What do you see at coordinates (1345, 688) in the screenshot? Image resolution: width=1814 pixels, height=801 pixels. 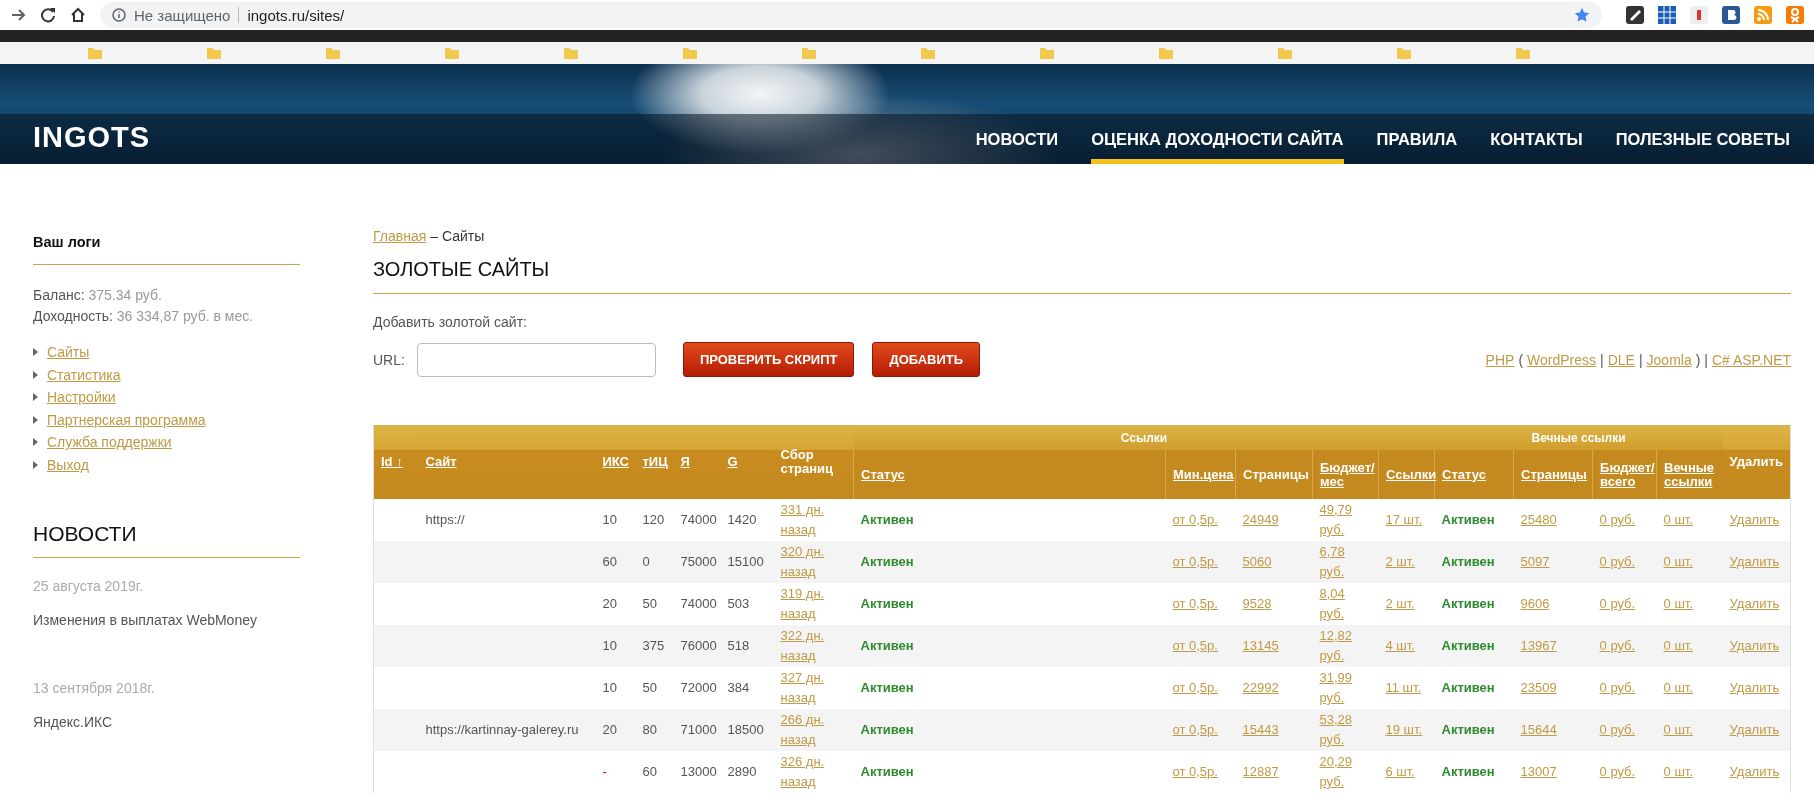 I see `budget-link: 31,99 руб.` at bounding box center [1345, 688].